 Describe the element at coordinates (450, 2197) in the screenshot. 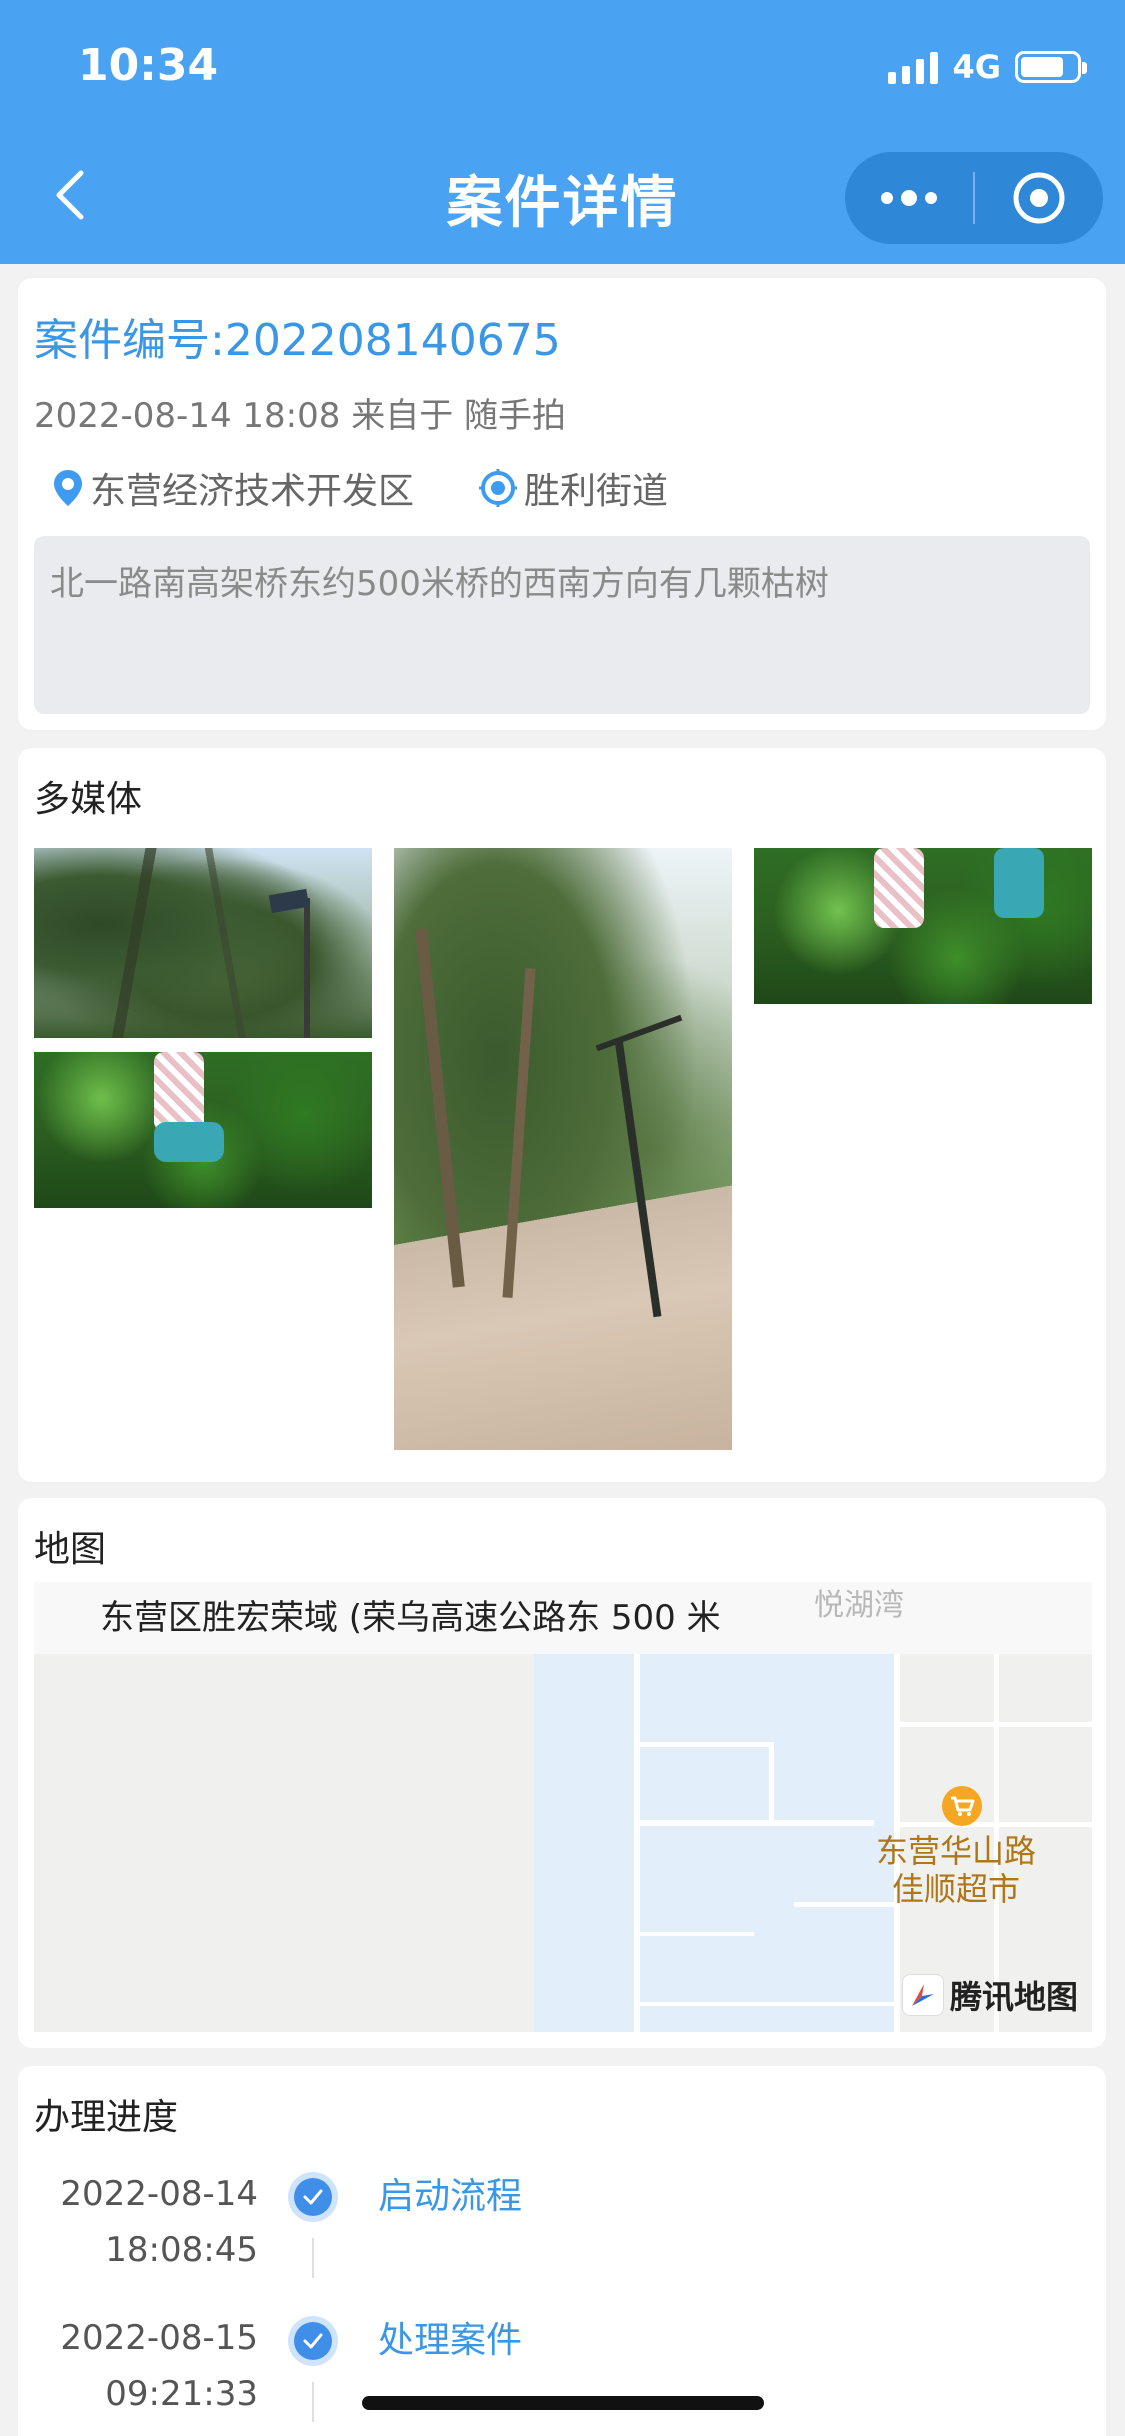

I see `step-label: 启动流程` at that location.